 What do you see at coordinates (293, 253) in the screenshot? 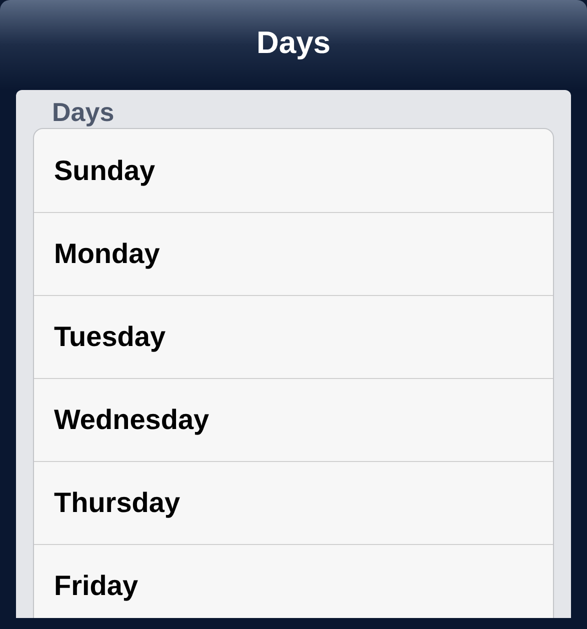
I see `list-row: Monday` at bounding box center [293, 253].